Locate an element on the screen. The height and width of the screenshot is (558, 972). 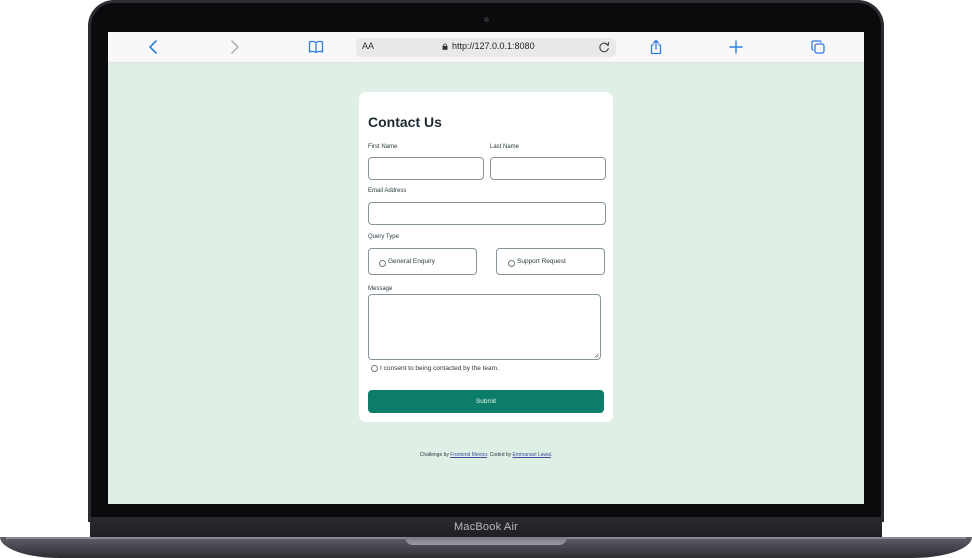
url-text: http://127.0.0.1:8080 is located at coordinates (493, 46).